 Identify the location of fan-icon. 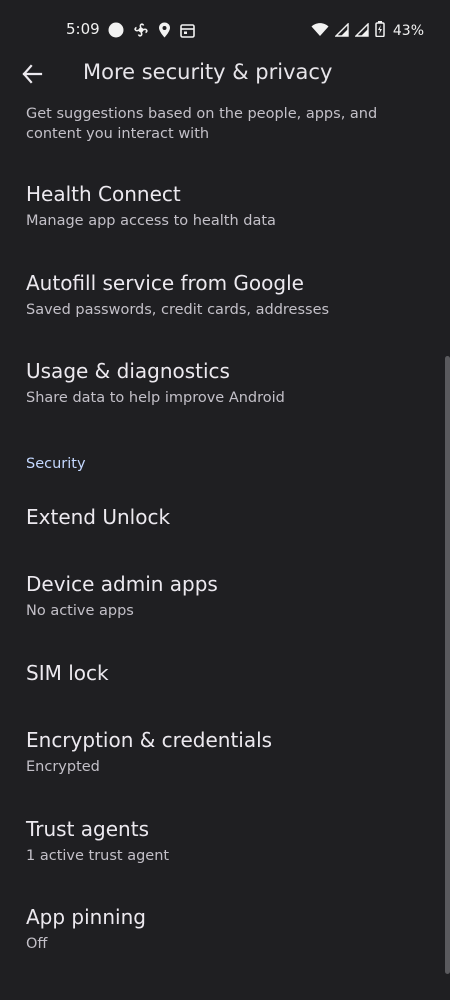
(141, 32).